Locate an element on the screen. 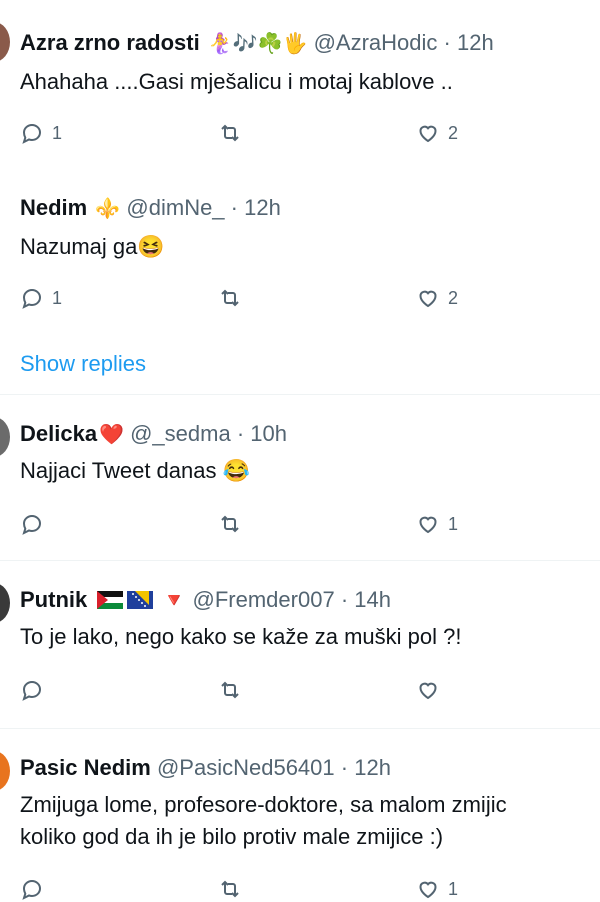  display-name: Delicka is located at coordinates (58, 433).